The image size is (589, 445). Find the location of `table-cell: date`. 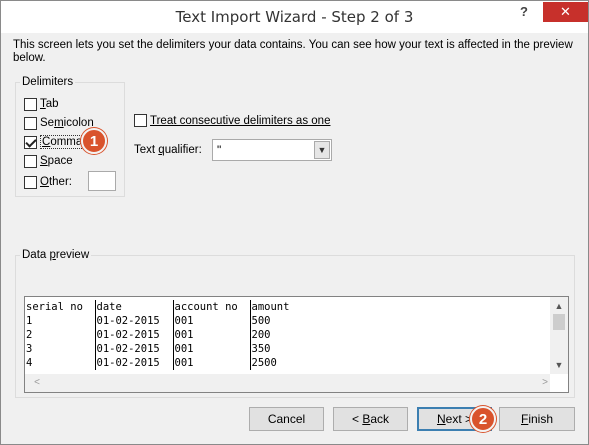

table-cell: date is located at coordinates (134, 307).